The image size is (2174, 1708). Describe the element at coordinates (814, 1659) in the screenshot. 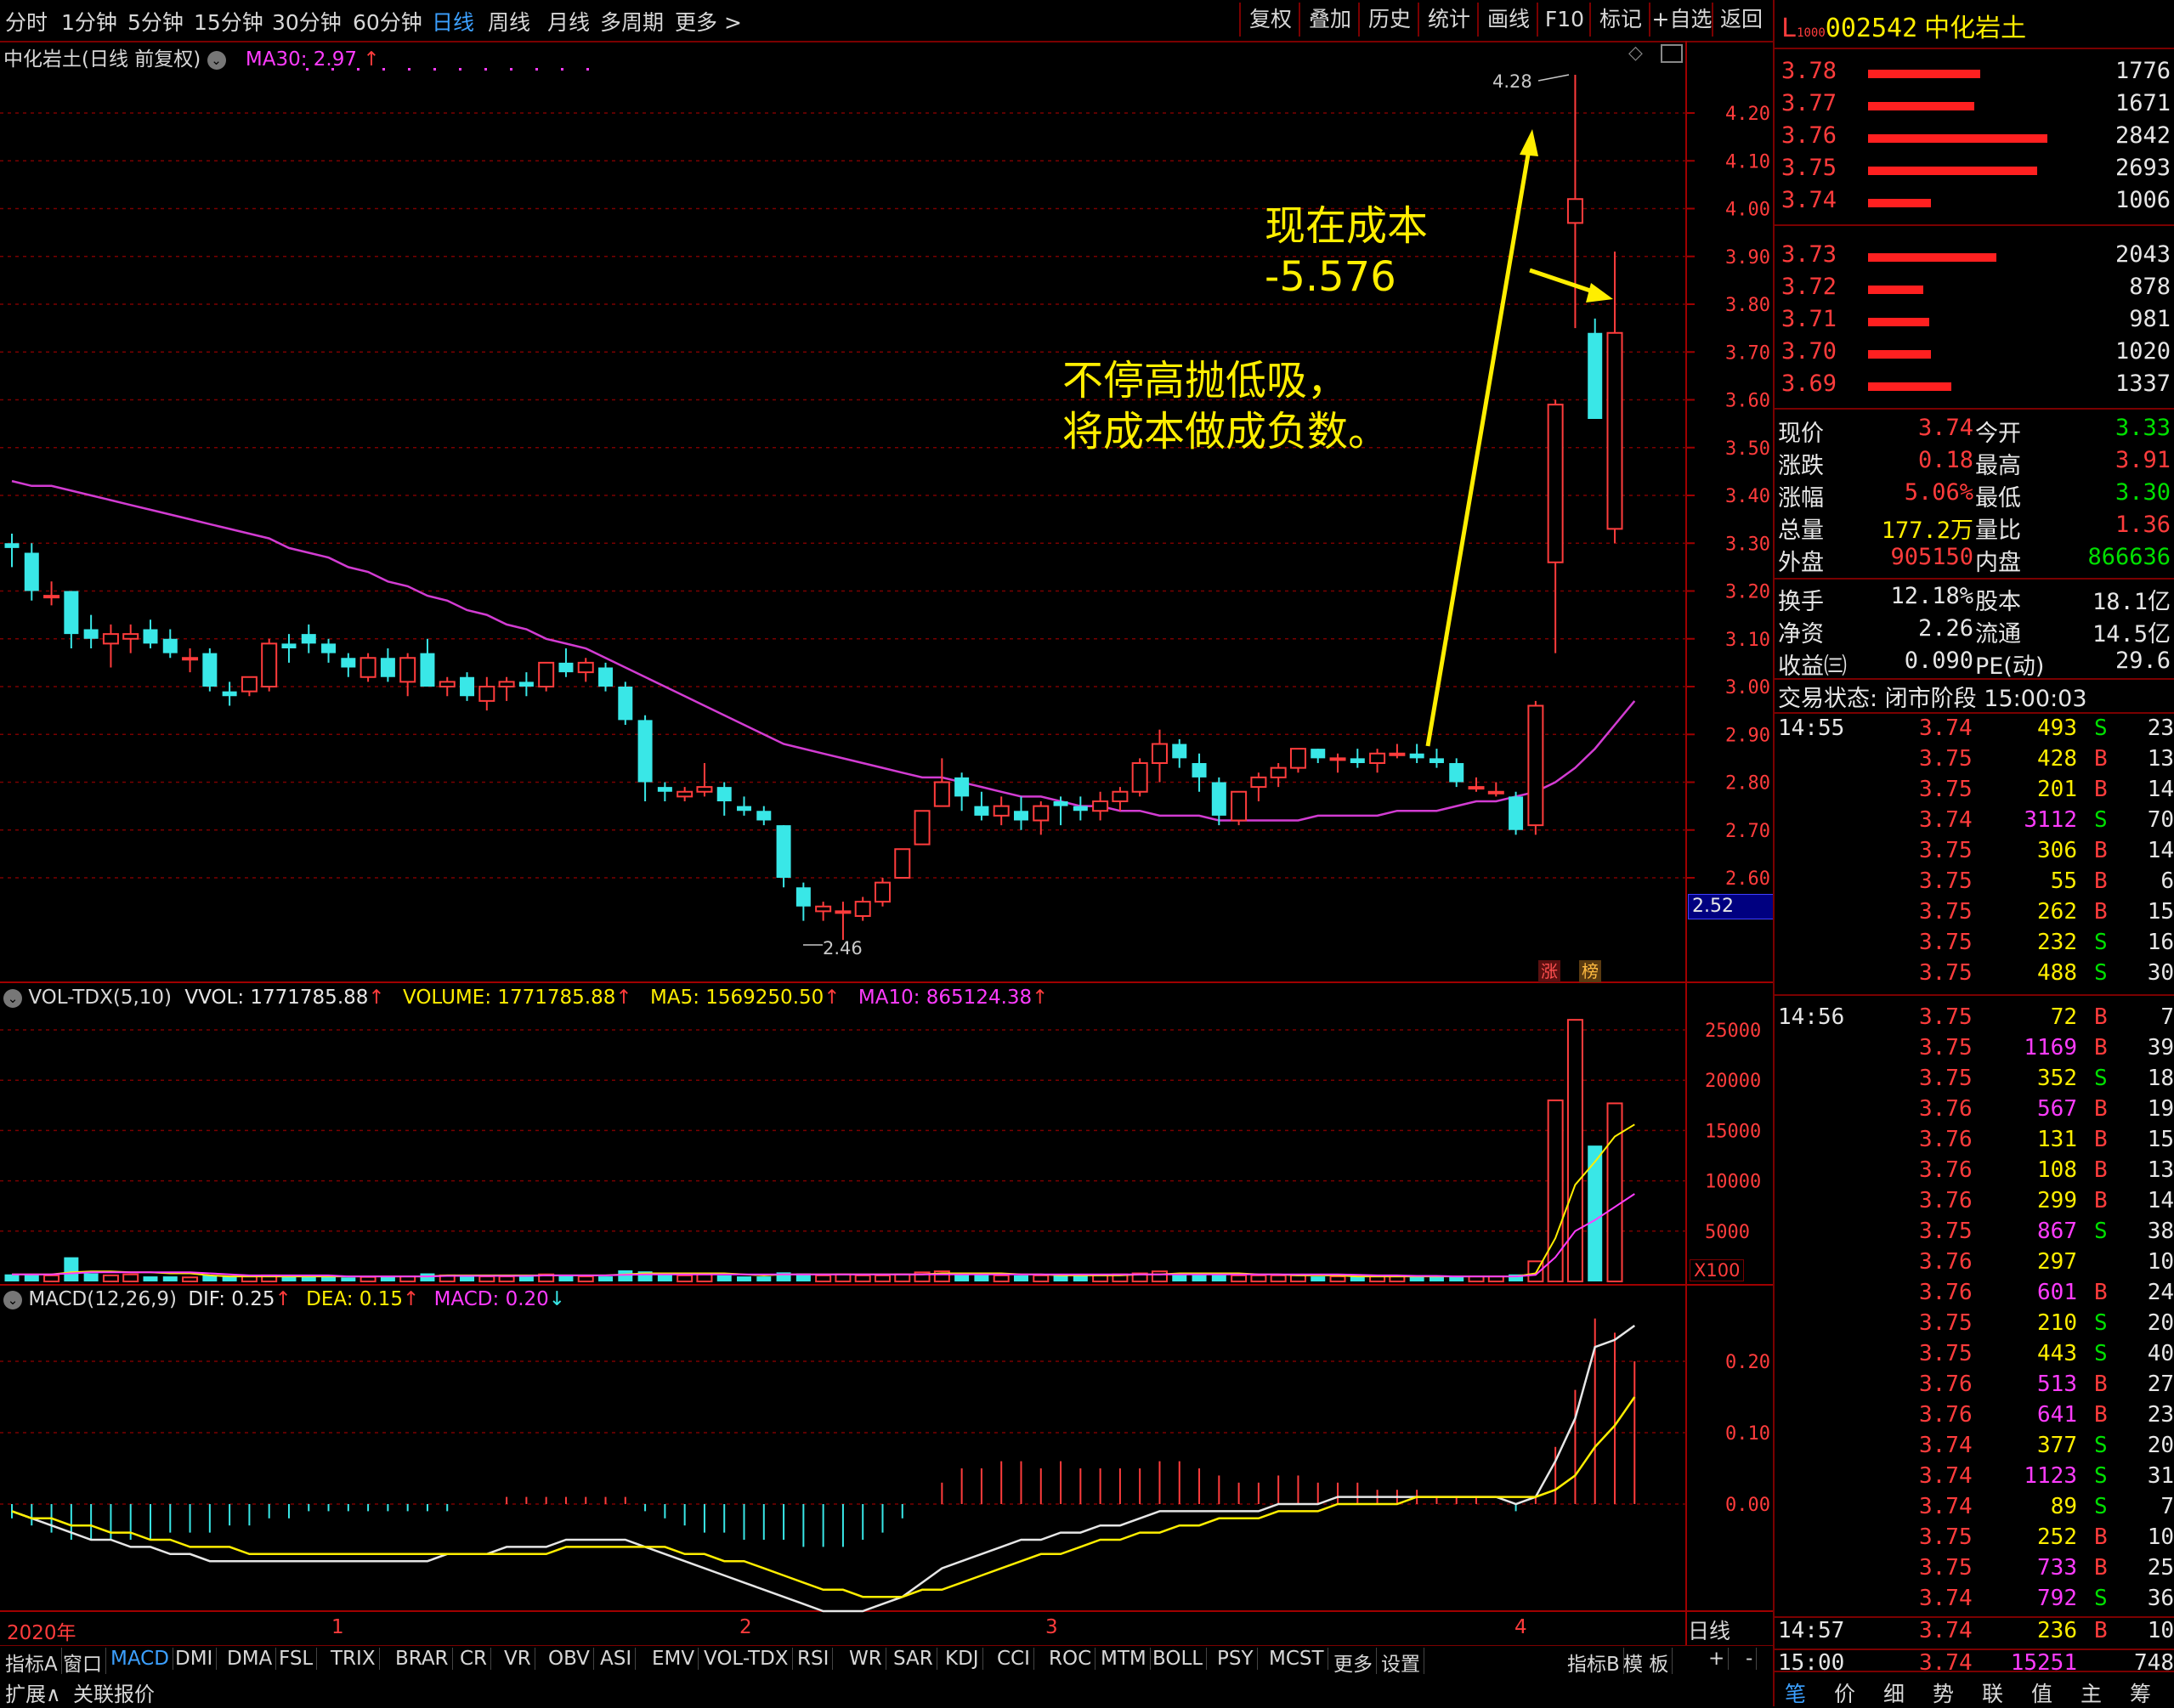

I see `indicator-tab-14: RSI` at that location.